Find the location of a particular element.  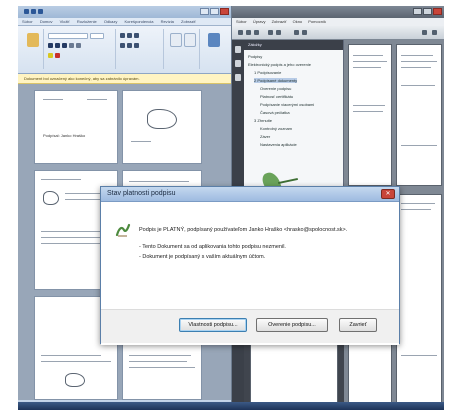

menu-item: Úpravy is located at coordinates (259, 21).